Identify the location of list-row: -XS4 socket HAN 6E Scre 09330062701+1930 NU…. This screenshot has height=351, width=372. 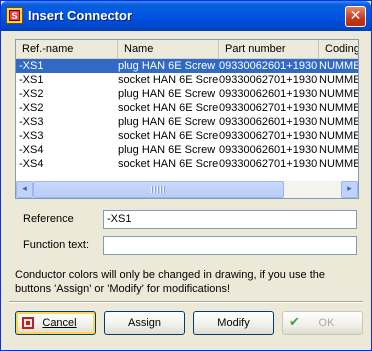
(187, 164).